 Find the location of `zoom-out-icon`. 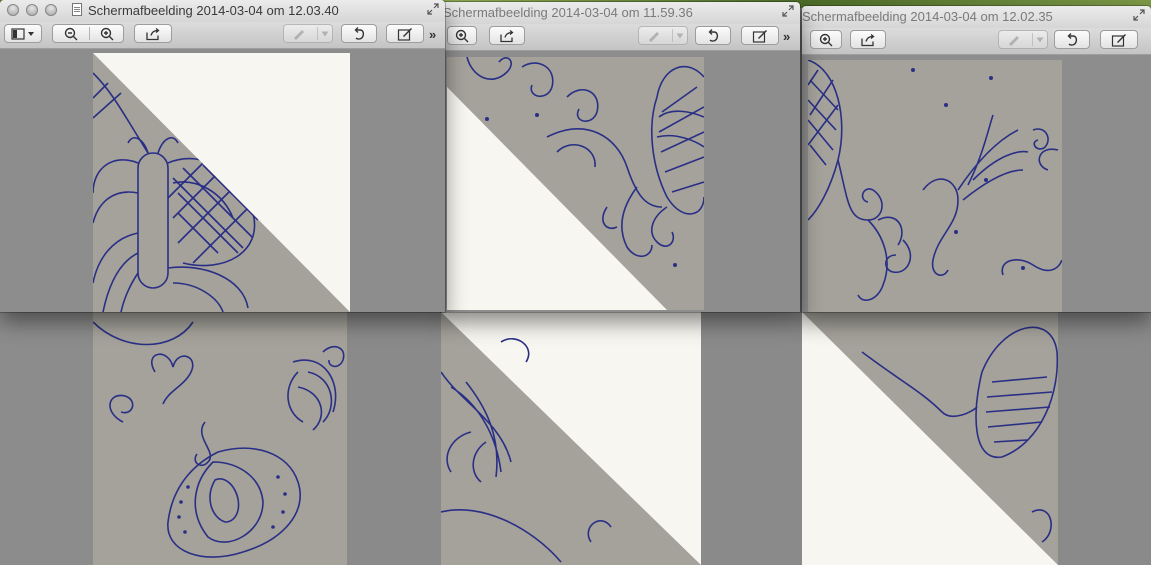

zoom-out-icon is located at coordinates (71, 33).